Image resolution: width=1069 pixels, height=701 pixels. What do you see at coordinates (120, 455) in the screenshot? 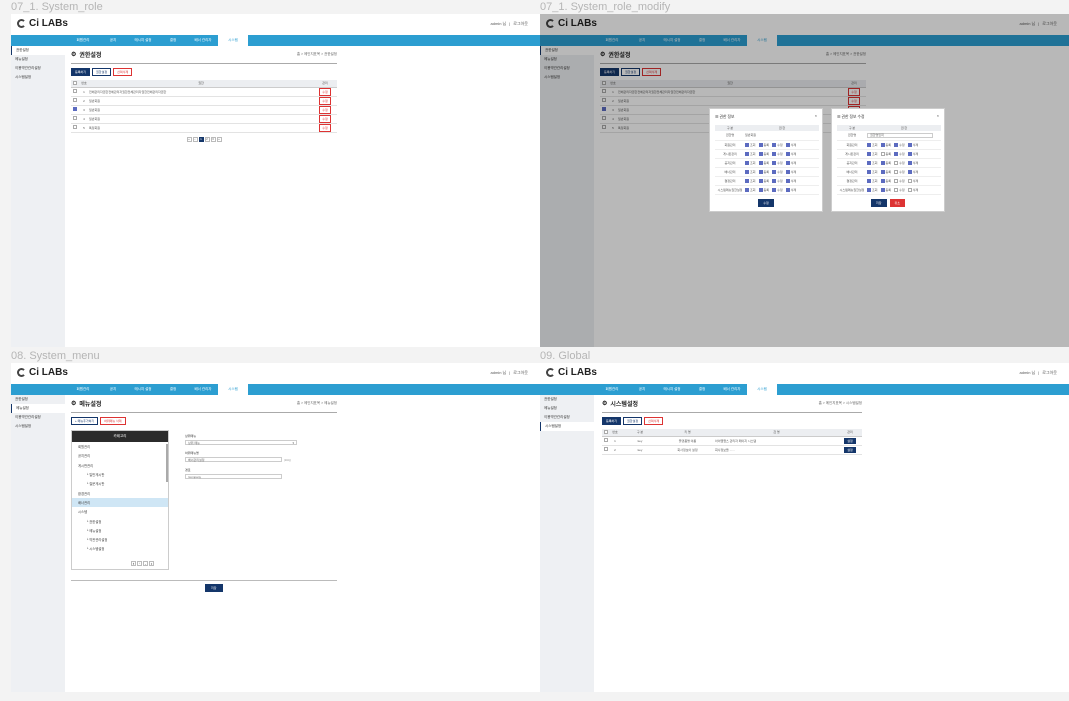
I see `tree-node: 공지관리` at bounding box center [120, 455].